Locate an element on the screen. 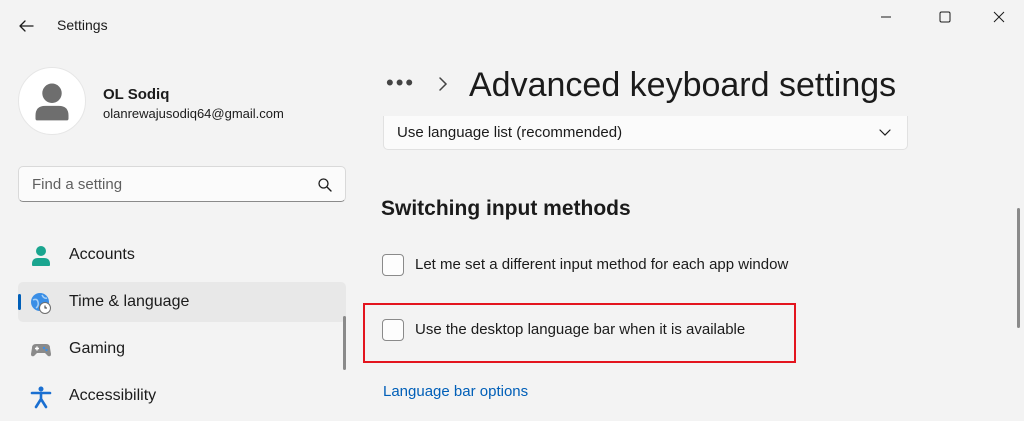 The width and height of the screenshot is (1024, 421). highlight-annotation-box is located at coordinates (579, 333).